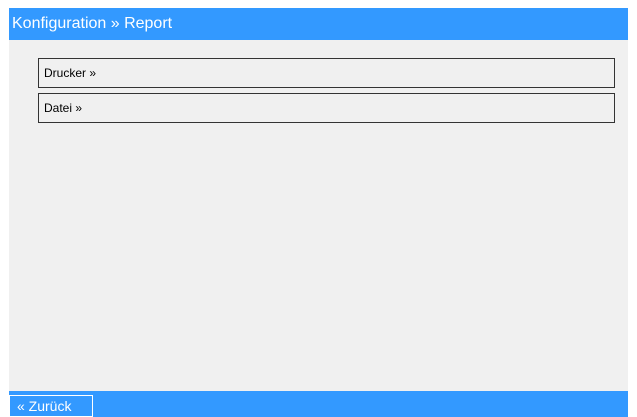 The width and height of the screenshot is (637, 417). What do you see at coordinates (51, 406) in the screenshot?
I see `back-button: « Zurück` at bounding box center [51, 406].